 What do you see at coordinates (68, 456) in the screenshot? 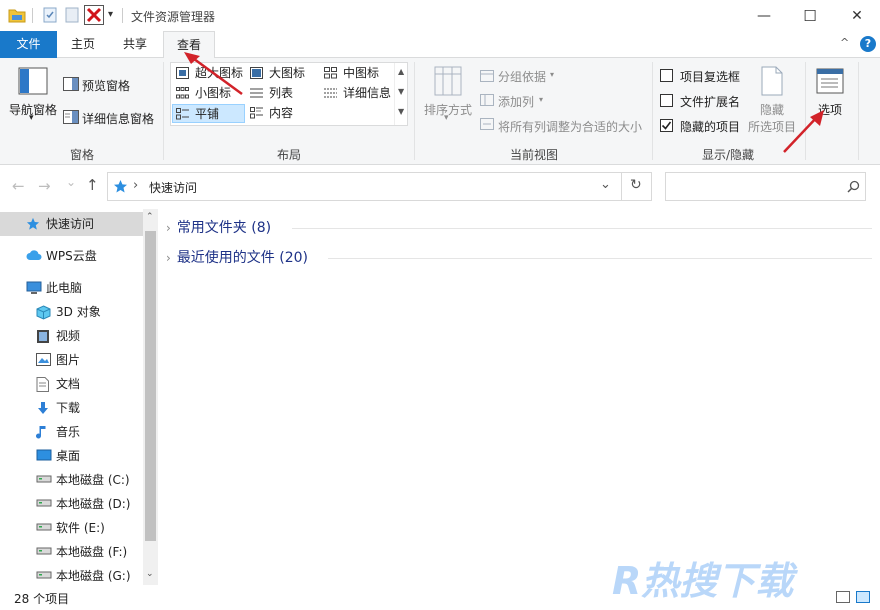
I see `nav-item-label: 桌面` at bounding box center [68, 456].